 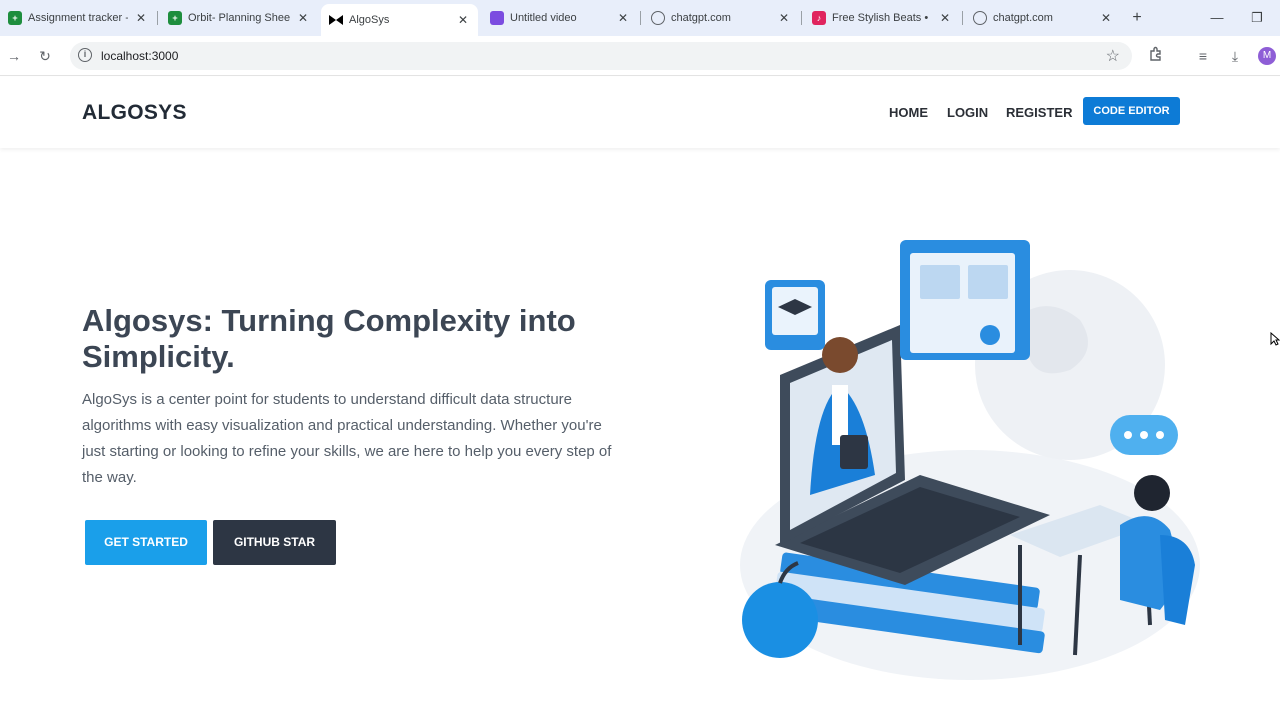 I want to click on nav-register-link: REGISTER, so click(x=1039, y=112).